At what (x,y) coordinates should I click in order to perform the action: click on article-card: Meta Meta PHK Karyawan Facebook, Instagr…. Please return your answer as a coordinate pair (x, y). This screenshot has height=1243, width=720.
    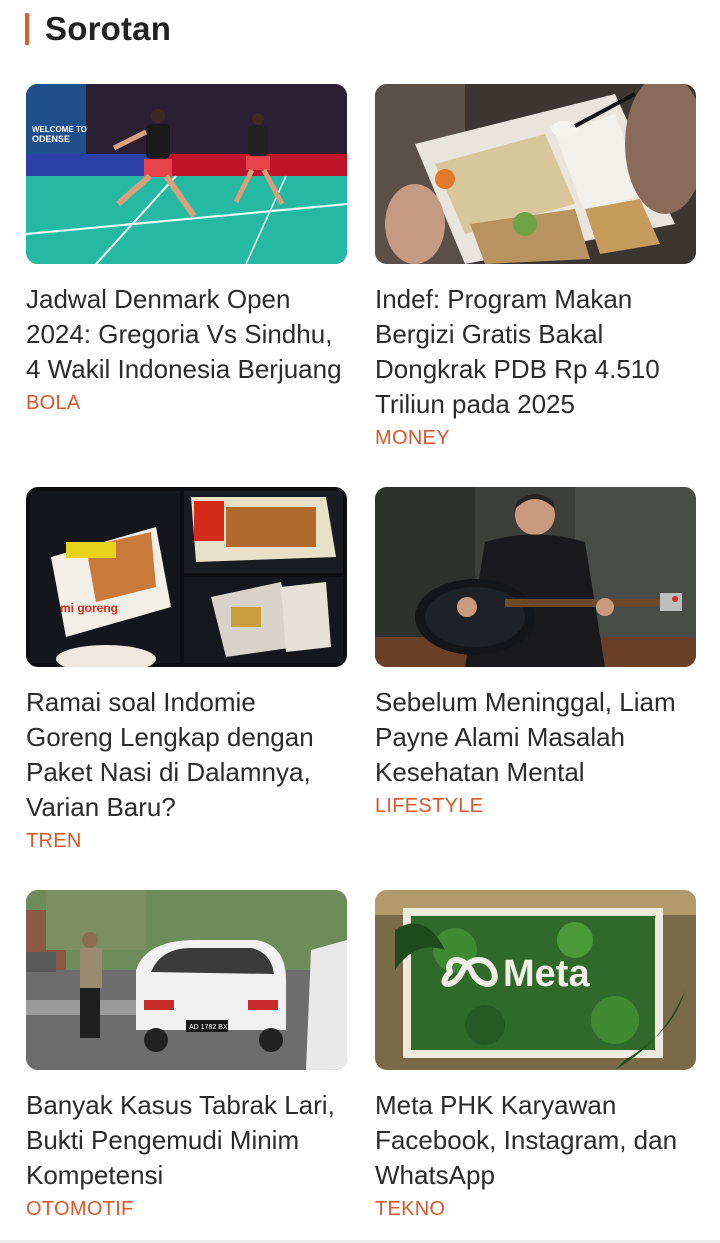
    Looking at the image, I should click on (535, 1055).